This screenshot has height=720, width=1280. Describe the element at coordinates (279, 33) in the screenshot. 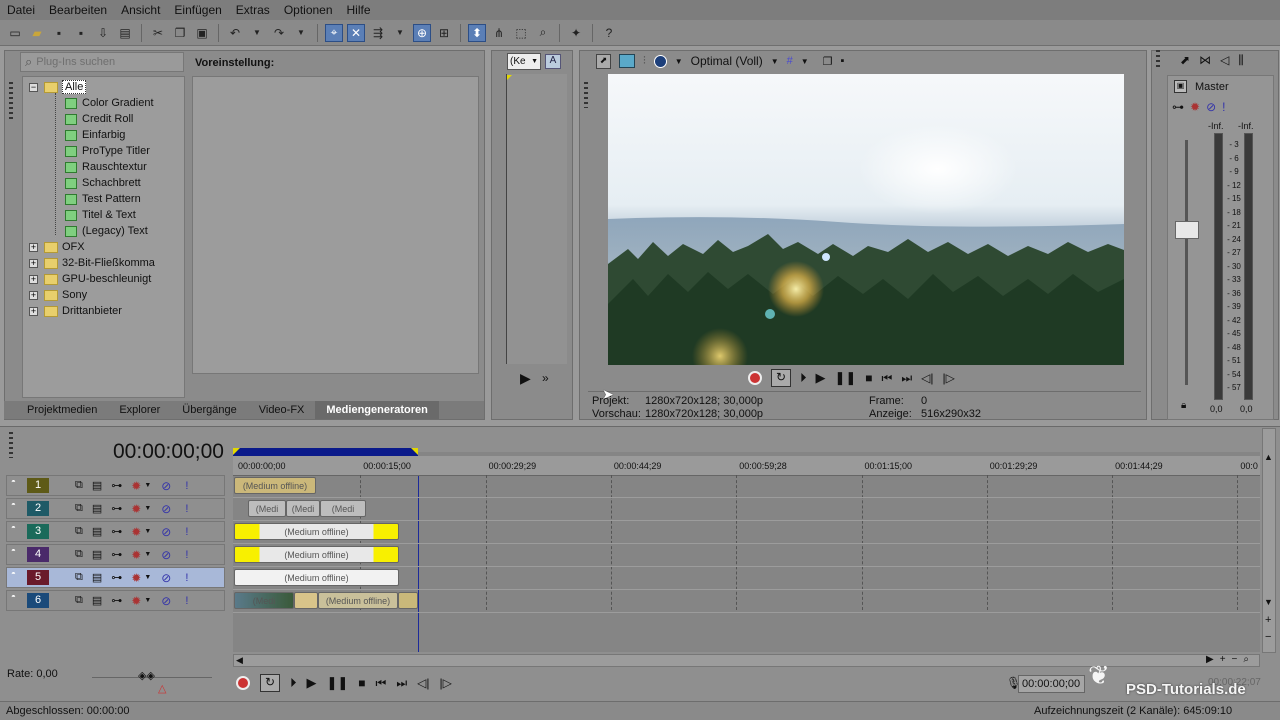

I see `redo-icon: ↷` at that location.